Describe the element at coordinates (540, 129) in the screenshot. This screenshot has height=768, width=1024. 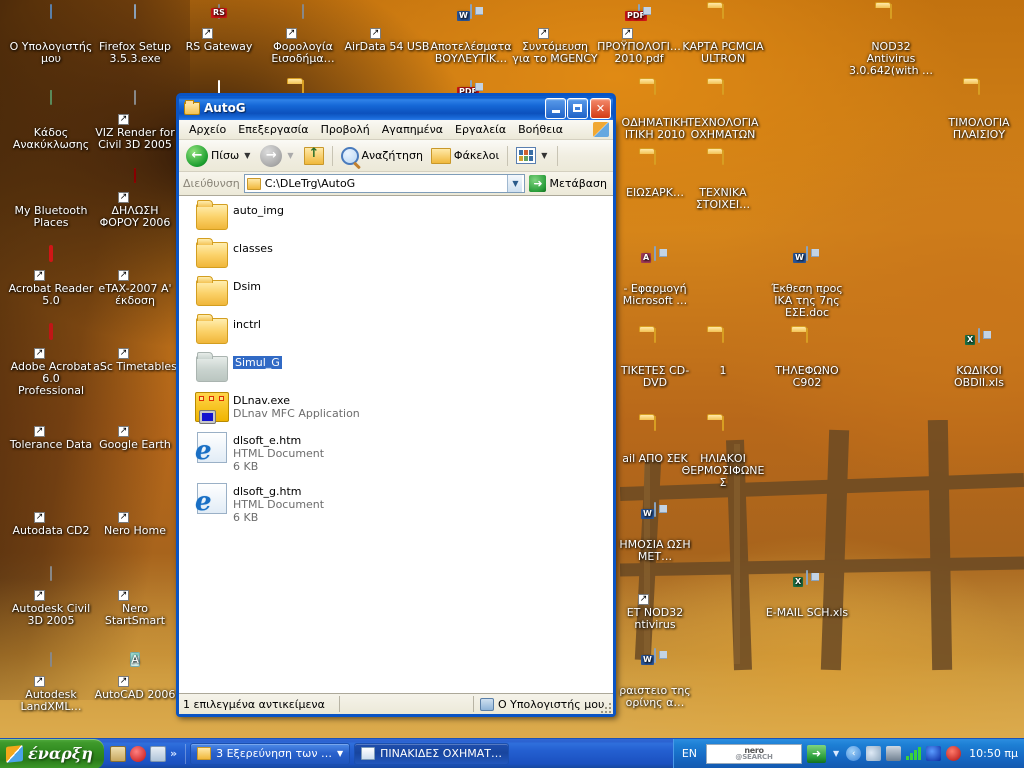
I see `menu-item-help: Βοήθεια` at that location.